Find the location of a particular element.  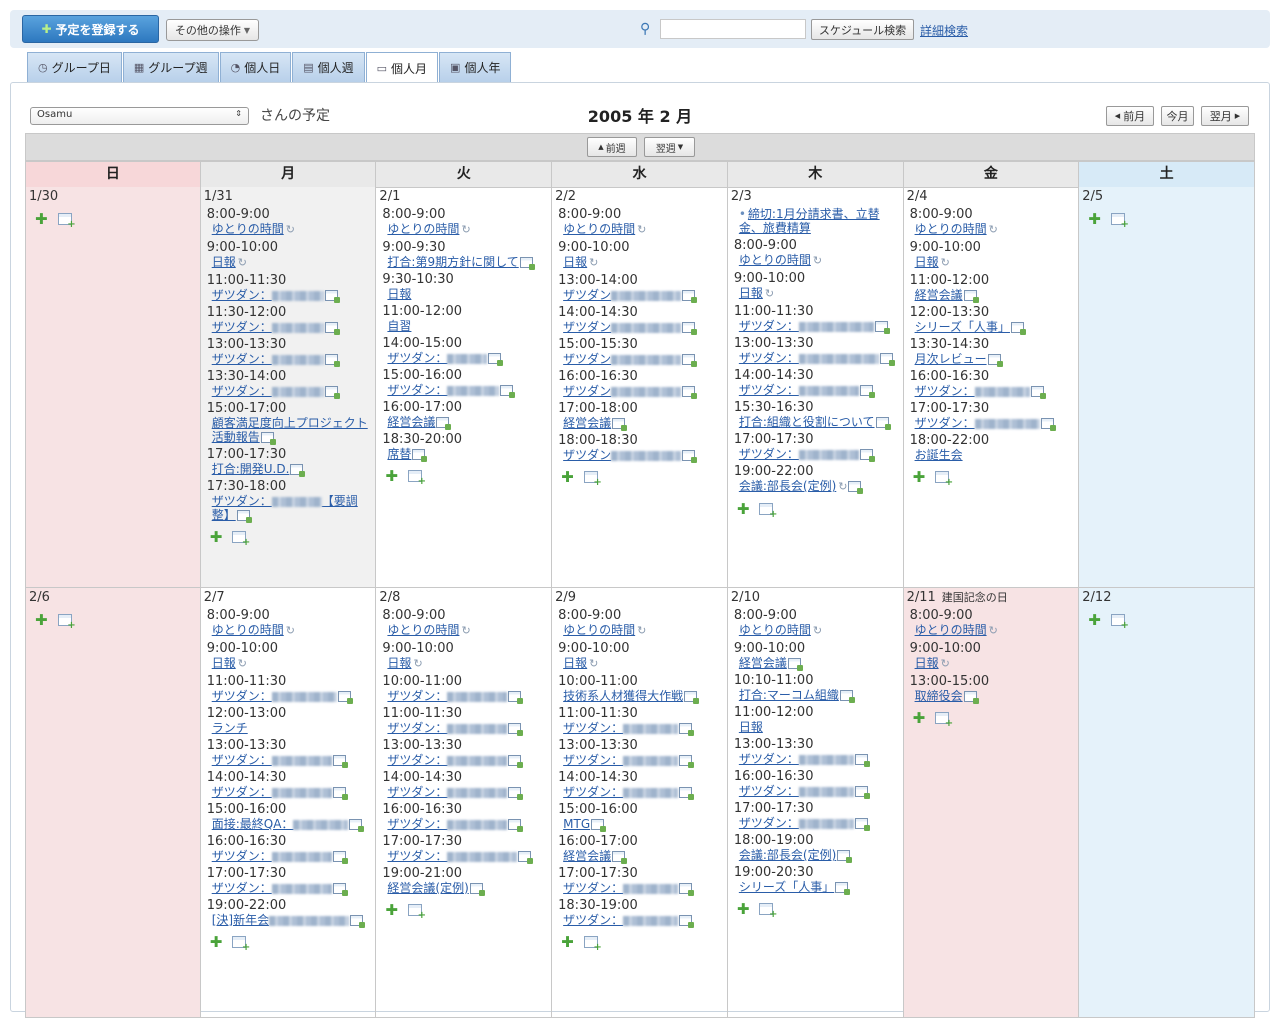

event-link: 取締役会 is located at coordinates (991, 696).